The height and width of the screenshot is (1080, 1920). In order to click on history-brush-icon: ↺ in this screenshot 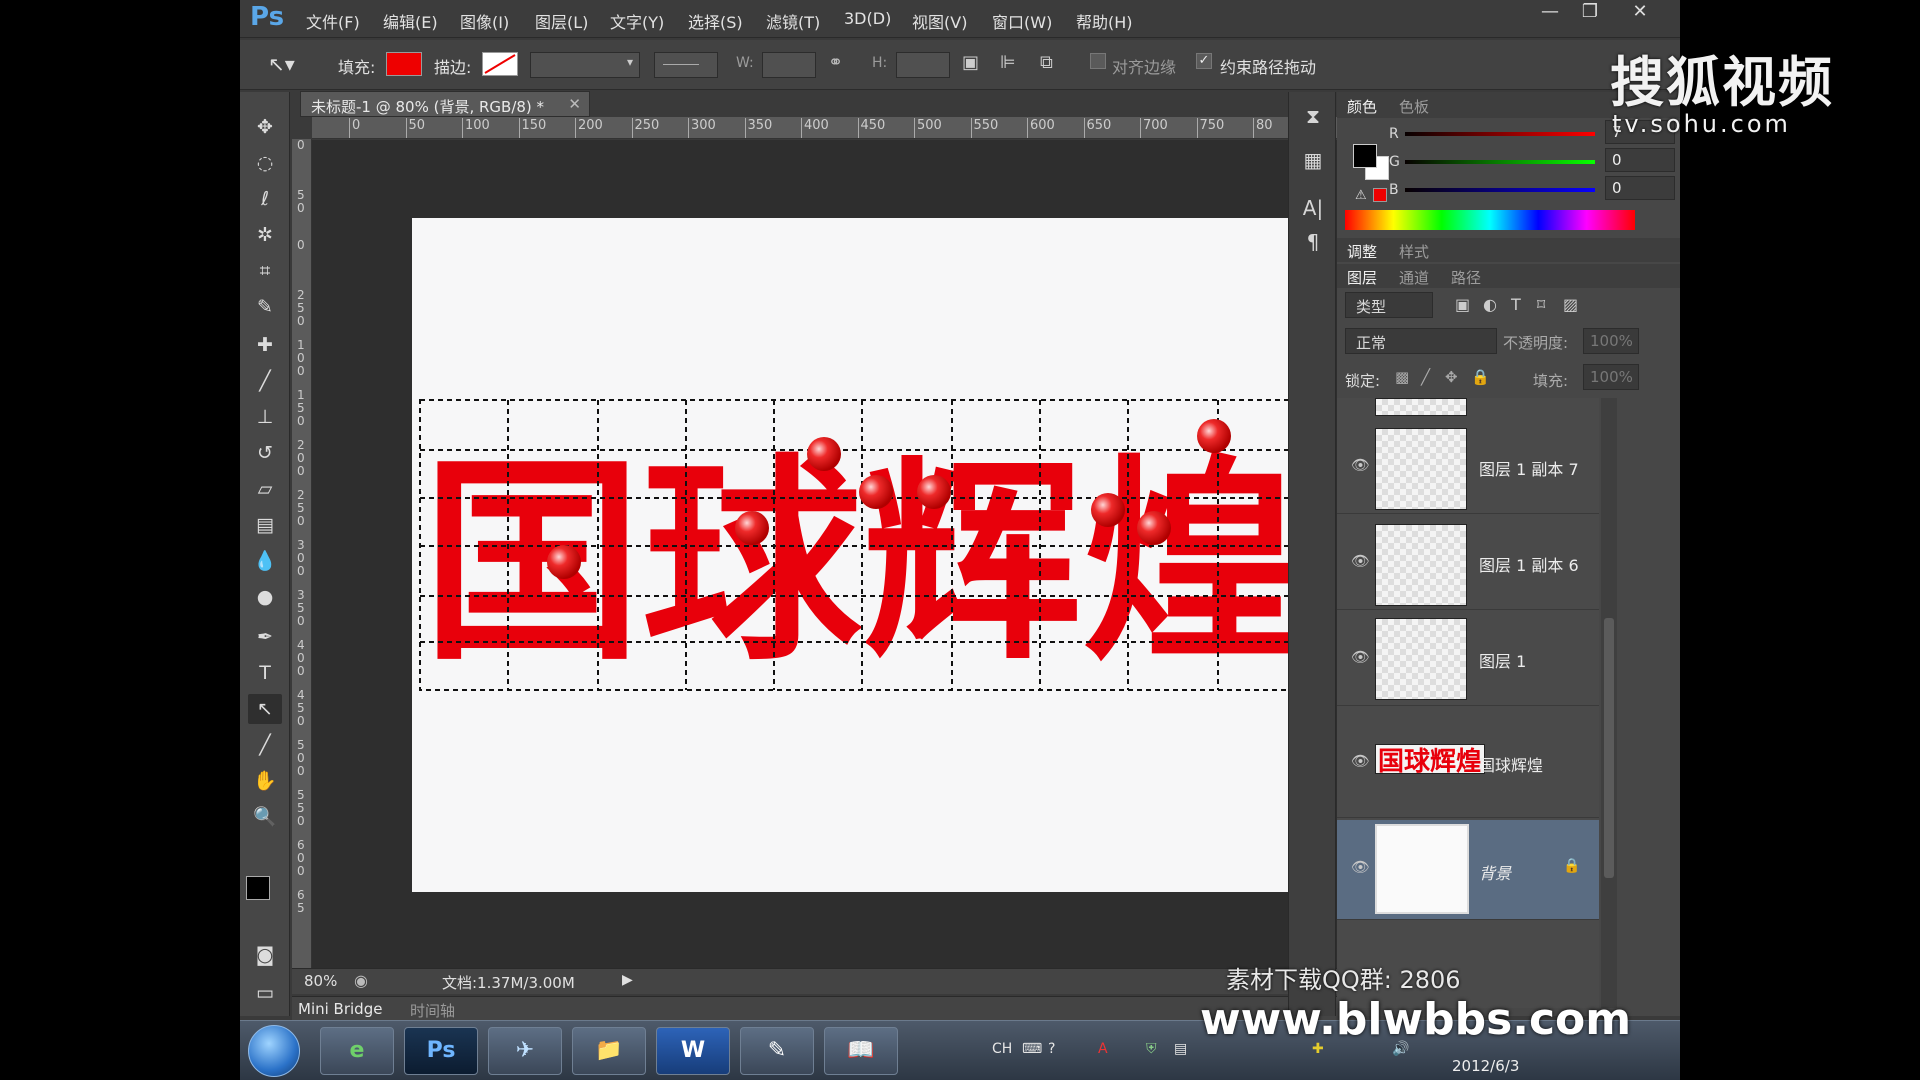, I will do `click(265, 453)`.